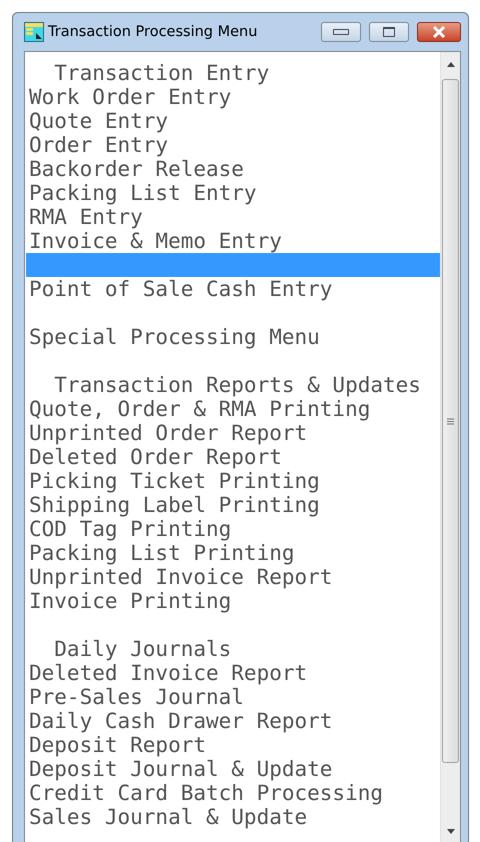 This screenshot has height=842, width=480. I want to click on menu-item: Special Processing Menu, so click(174, 337).